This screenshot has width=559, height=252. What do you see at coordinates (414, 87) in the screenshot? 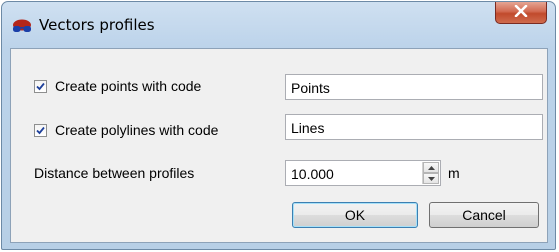
I see `points-code-input: Points` at bounding box center [414, 87].